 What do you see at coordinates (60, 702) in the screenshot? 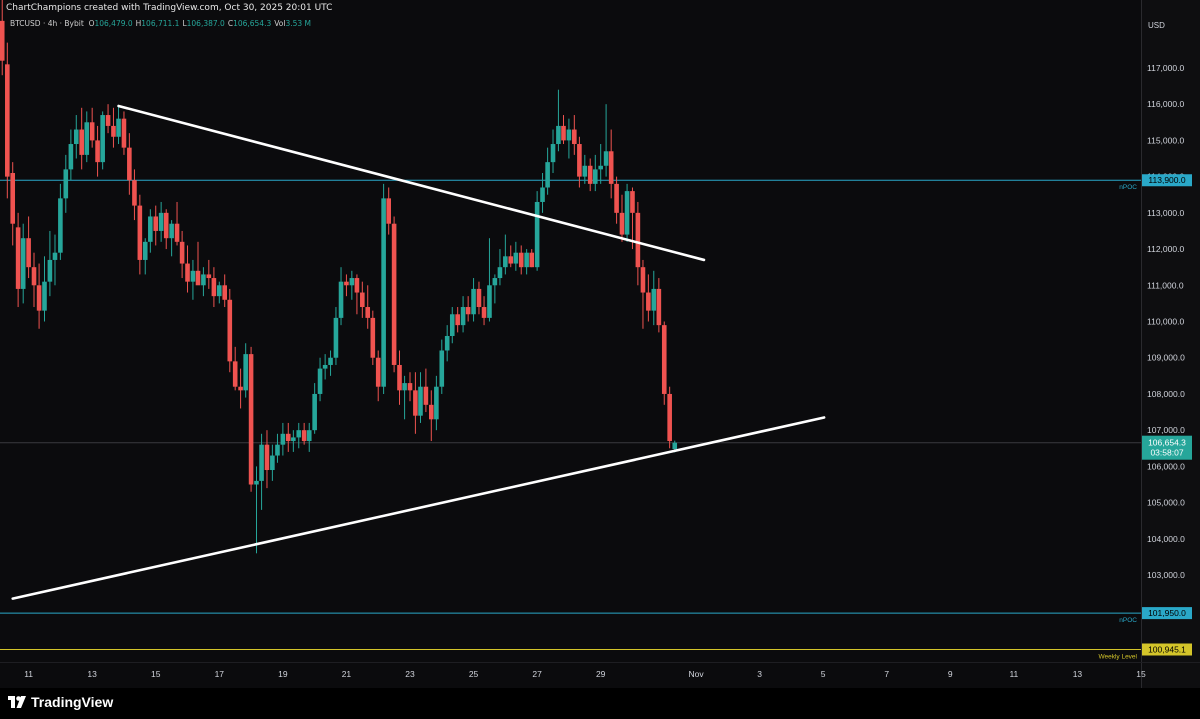
I see `tradingview-logo: TradingView` at bounding box center [60, 702].